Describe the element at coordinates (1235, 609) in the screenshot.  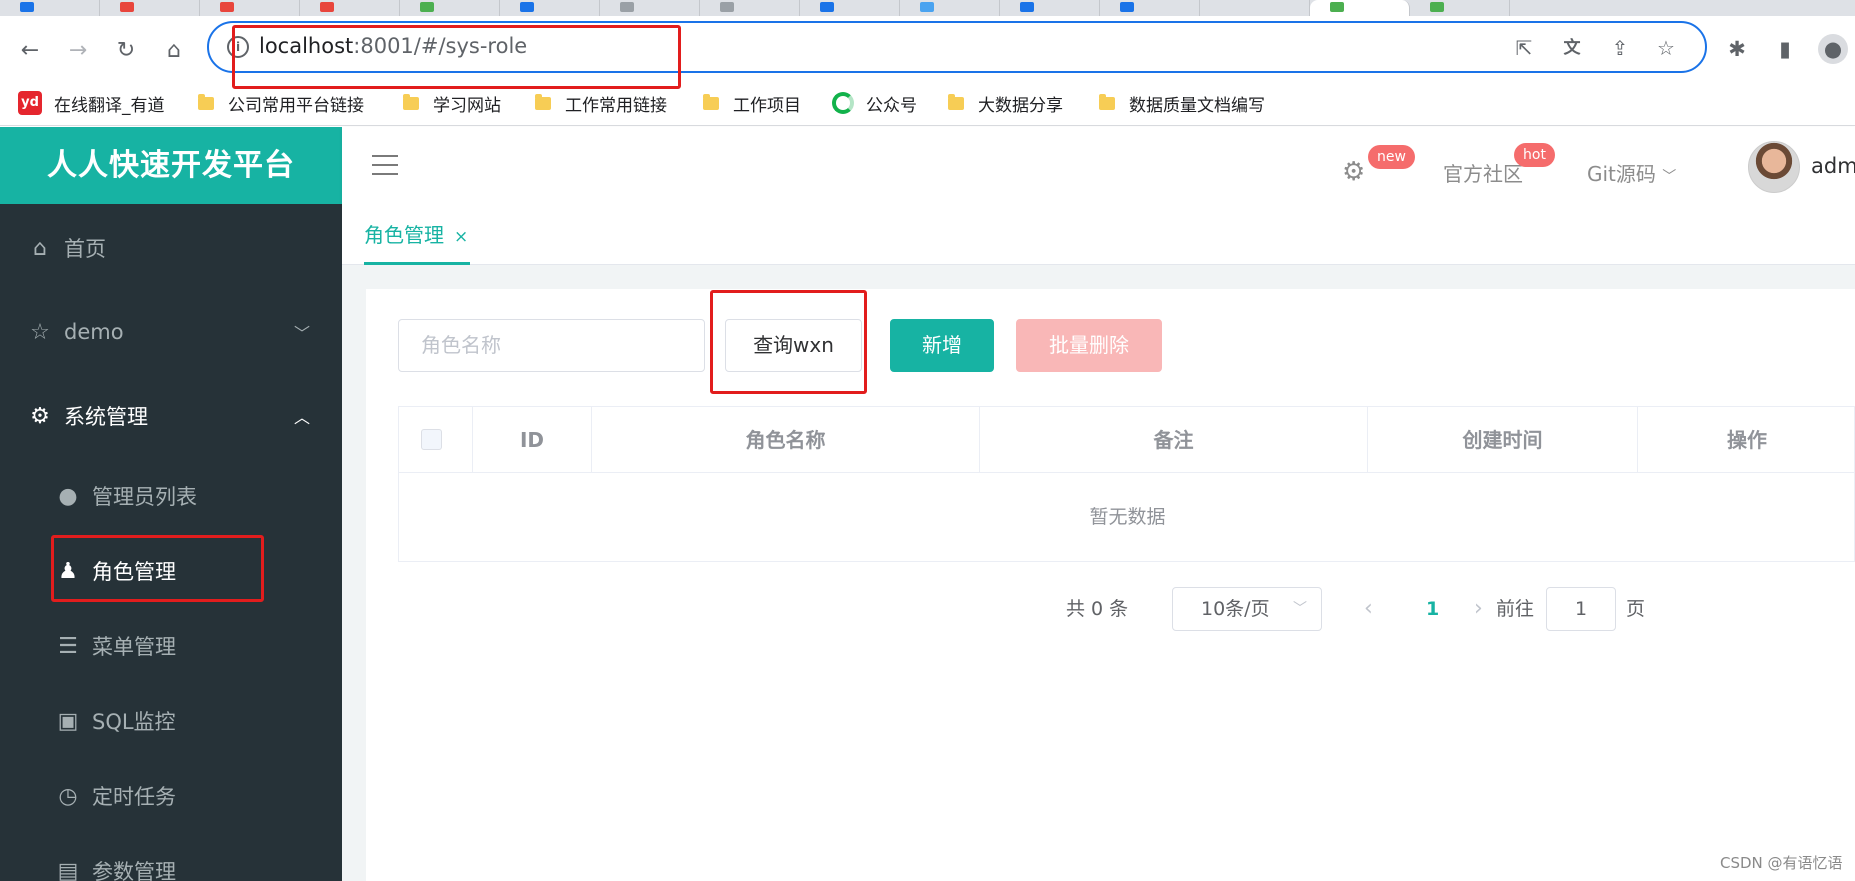
I see `page-size-value: 10条/页` at that location.